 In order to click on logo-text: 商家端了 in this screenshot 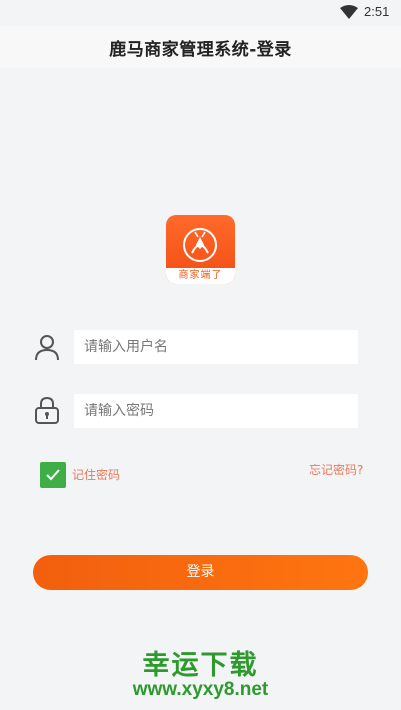, I will do `click(200, 276)`.